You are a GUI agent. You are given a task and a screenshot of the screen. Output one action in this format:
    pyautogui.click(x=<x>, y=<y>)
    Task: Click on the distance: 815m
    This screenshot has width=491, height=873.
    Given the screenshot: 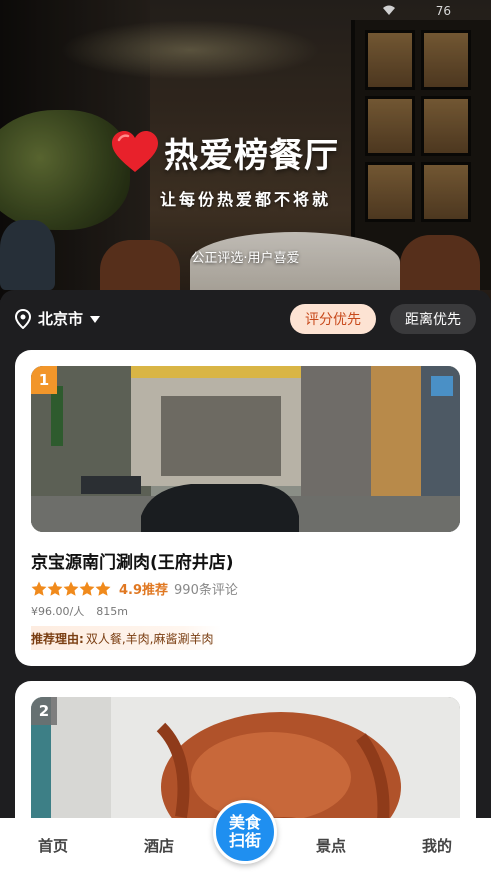 What is the action you would take?
    pyautogui.click(x=112, y=611)
    